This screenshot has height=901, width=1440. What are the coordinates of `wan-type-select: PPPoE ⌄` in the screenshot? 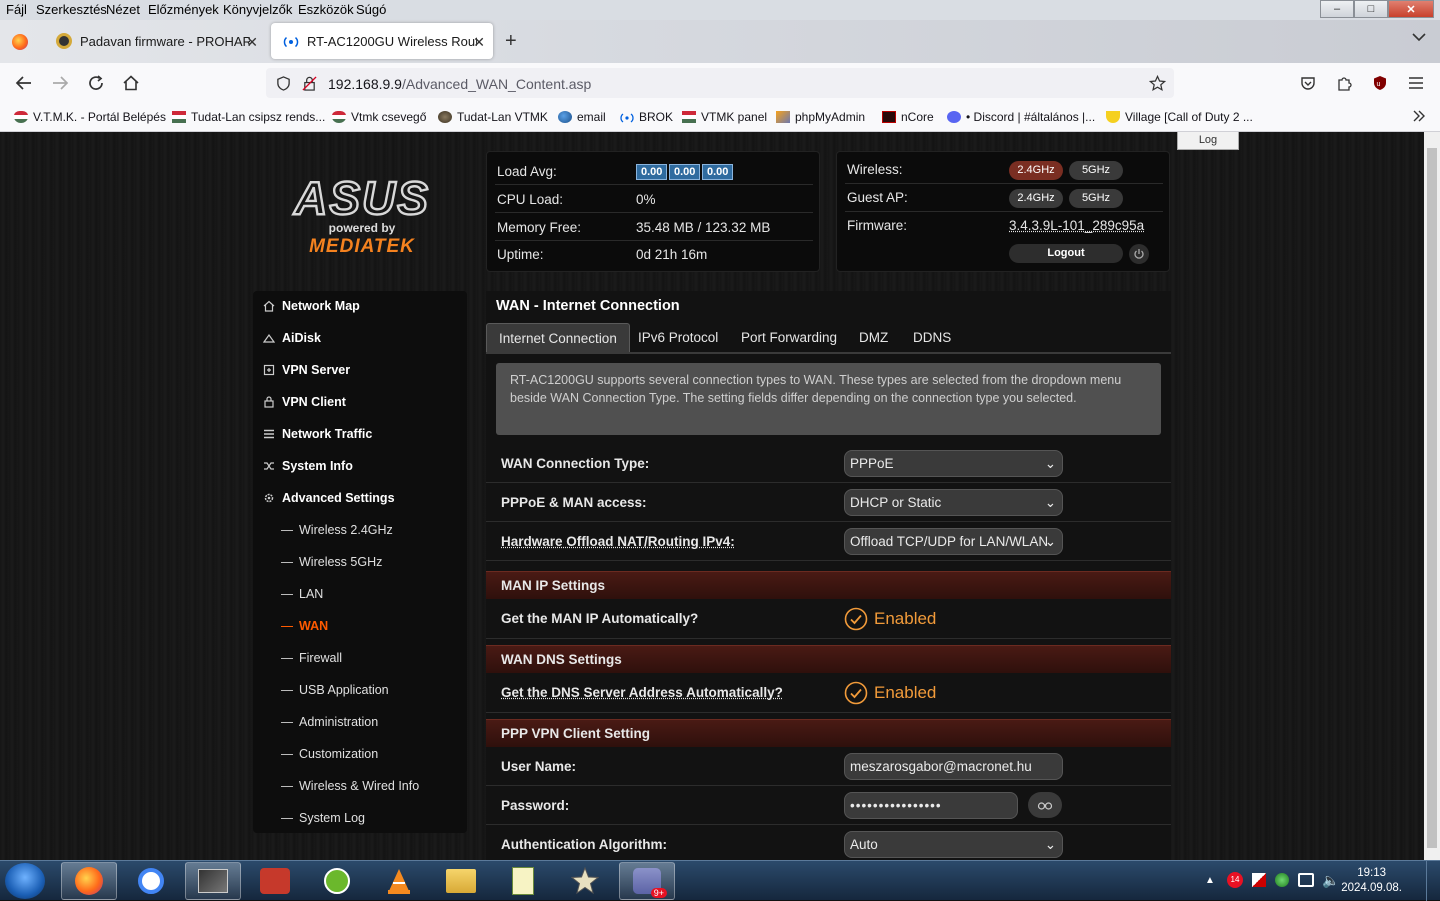 It's located at (953, 463).